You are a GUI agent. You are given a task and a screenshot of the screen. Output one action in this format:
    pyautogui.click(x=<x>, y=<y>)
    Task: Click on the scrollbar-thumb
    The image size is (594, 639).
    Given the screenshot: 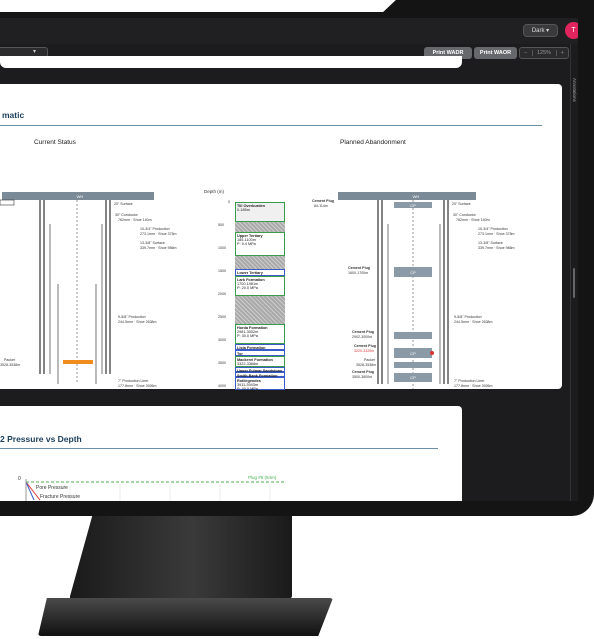 What is the action you would take?
    pyautogui.click(x=574, y=283)
    